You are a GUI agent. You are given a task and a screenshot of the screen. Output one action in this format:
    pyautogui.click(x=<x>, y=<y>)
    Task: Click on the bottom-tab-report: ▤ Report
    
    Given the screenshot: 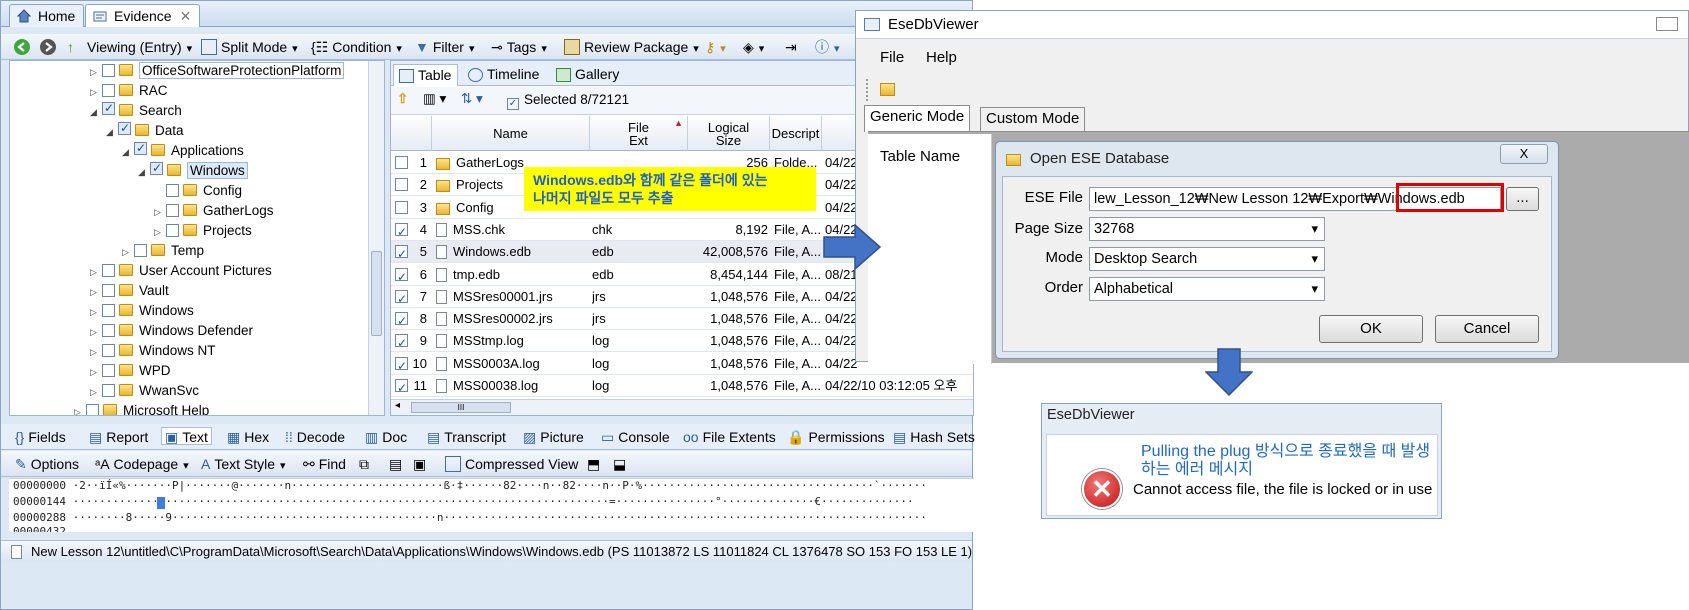 What is the action you would take?
    pyautogui.click(x=118, y=437)
    